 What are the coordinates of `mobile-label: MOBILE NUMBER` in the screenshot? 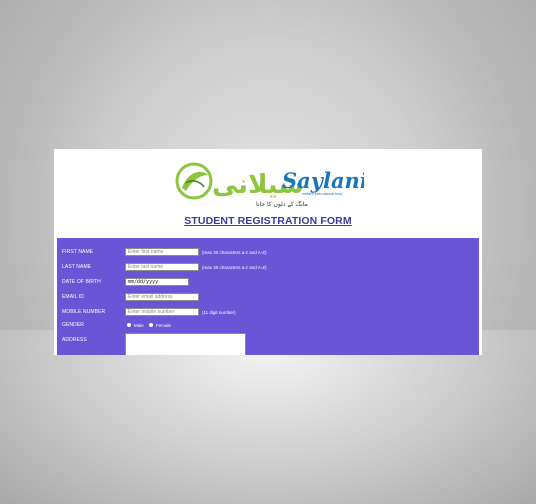 It's located at (84, 312).